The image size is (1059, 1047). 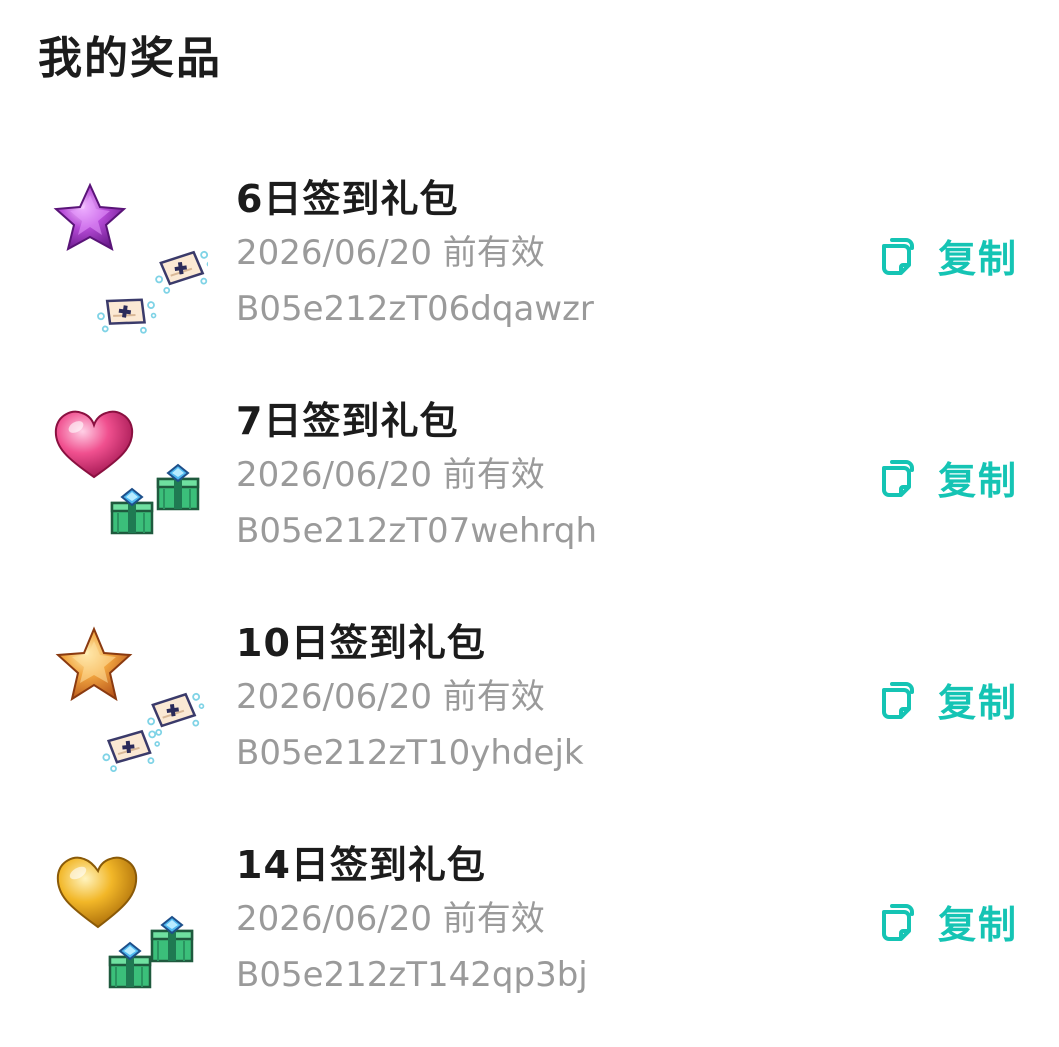 I want to click on prize-code: B05e212zT06dqawzr, so click(x=415, y=309).